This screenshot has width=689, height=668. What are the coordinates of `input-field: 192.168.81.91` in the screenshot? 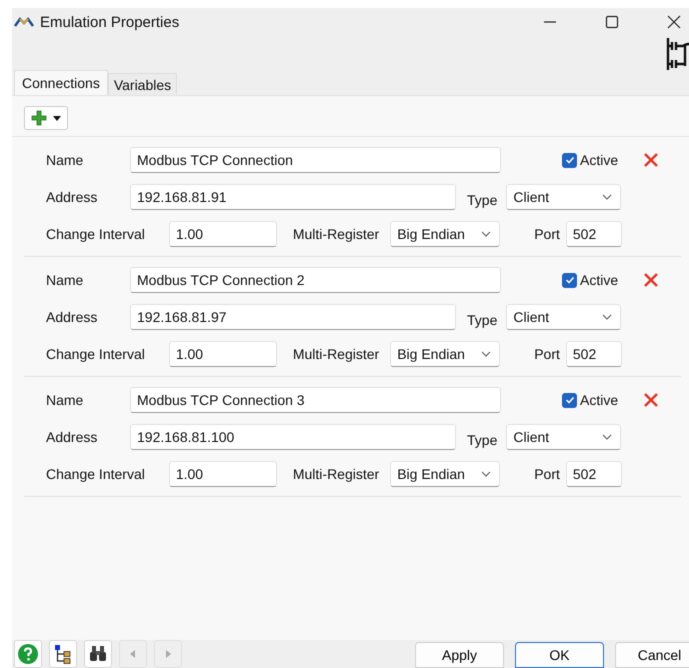 It's located at (293, 197).